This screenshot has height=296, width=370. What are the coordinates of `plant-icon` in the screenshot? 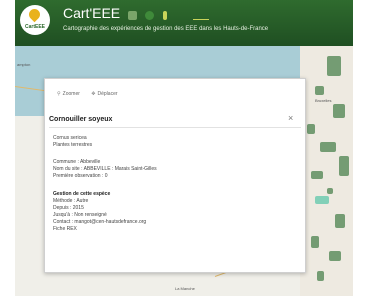 It's located at (150, 15).